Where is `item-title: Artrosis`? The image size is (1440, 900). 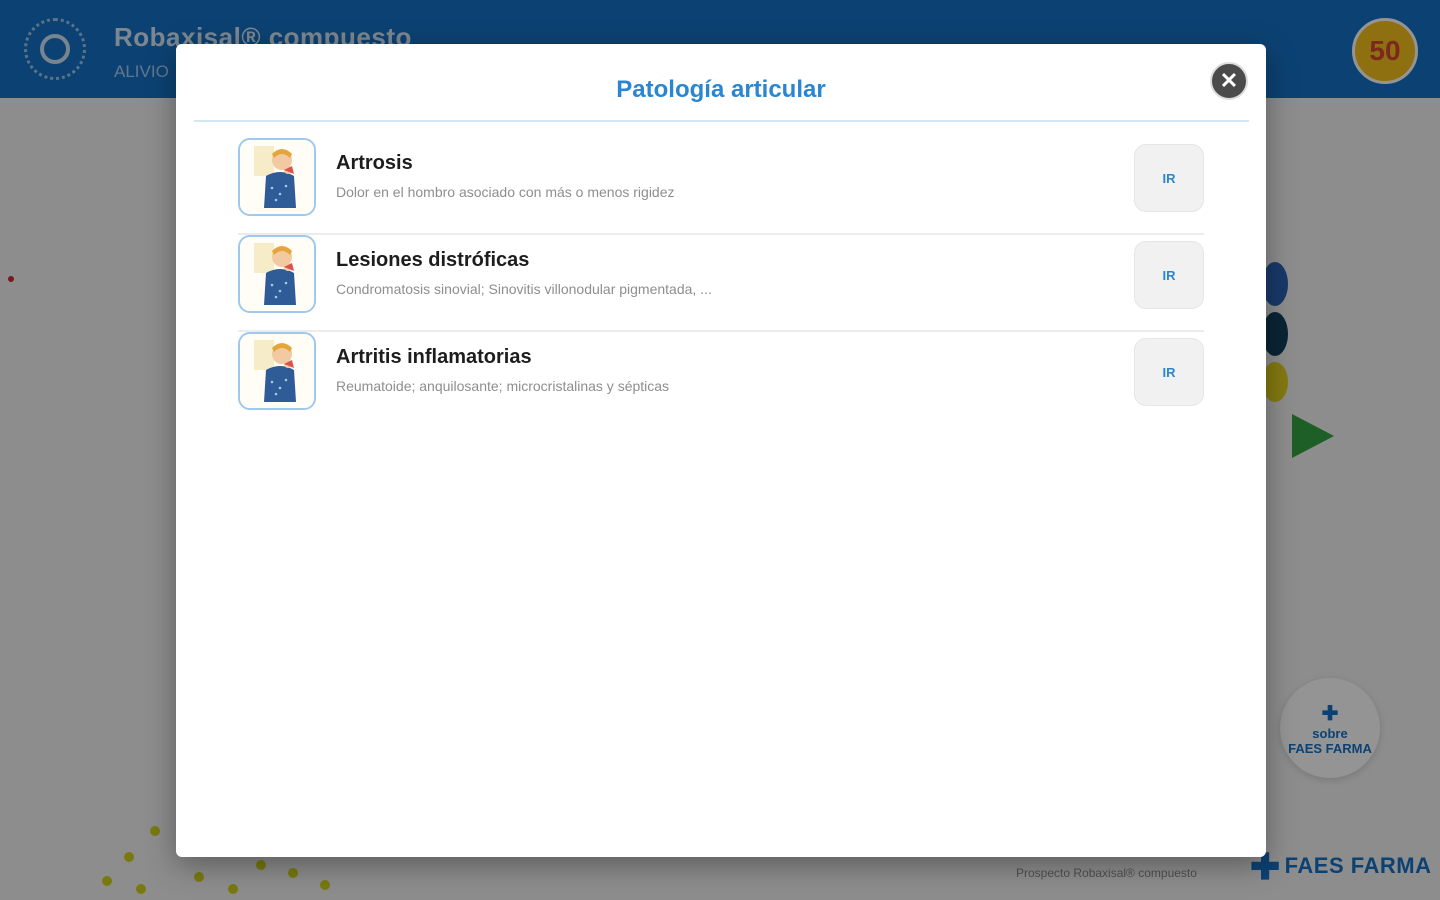 item-title: Artrosis is located at coordinates (374, 163).